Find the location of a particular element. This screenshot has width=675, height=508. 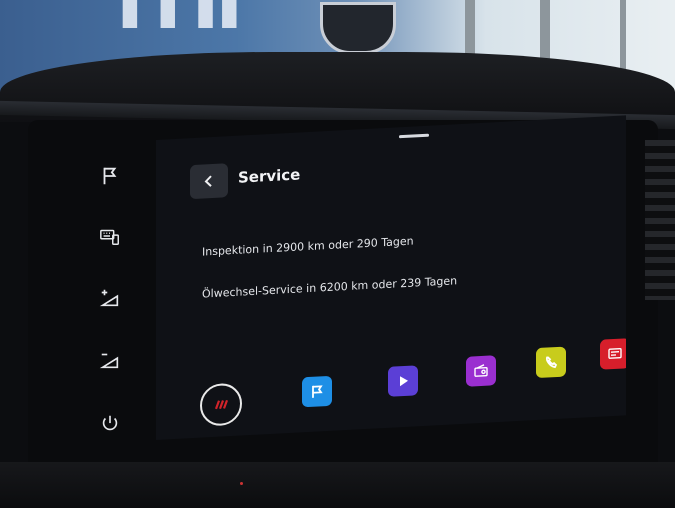

volume-down-icon is located at coordinates (110, 360).